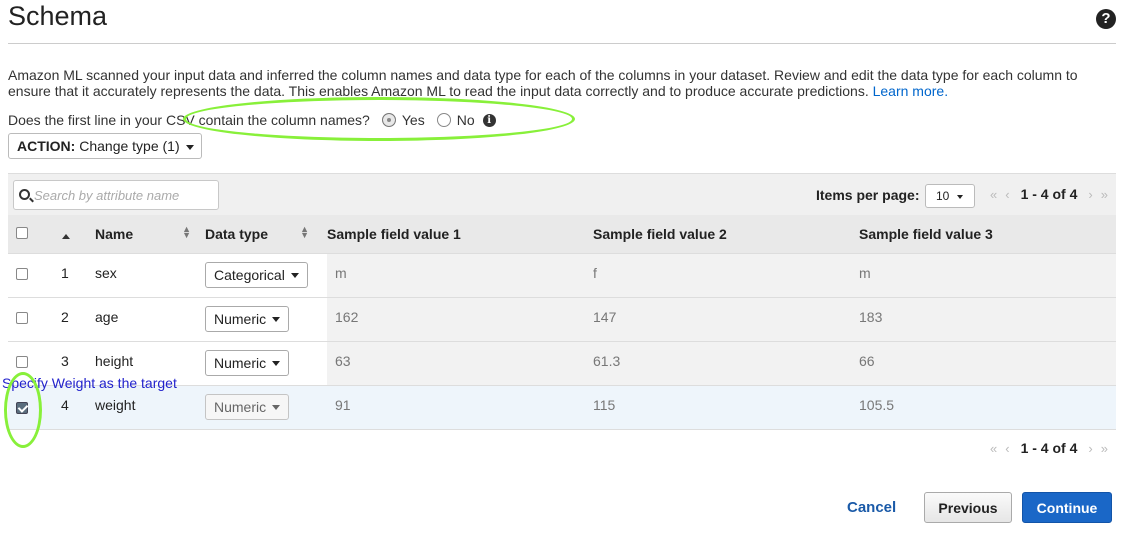  What do you see at coordinates (726, 234) in the screenshot?
I see `sample2-header: Sample field value 2` at bounding box center [726, 234].